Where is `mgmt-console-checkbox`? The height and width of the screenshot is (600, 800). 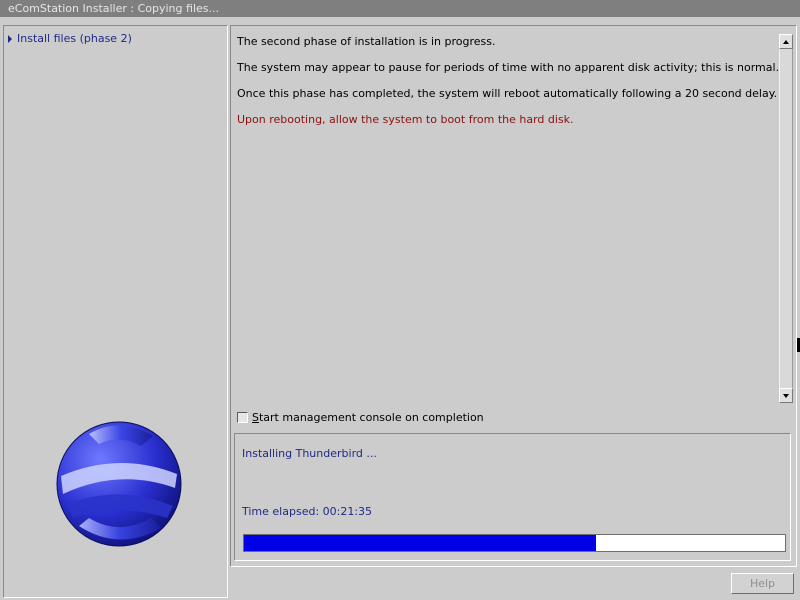 mgmt-console-checkbox is located at coordinates (242, 417).